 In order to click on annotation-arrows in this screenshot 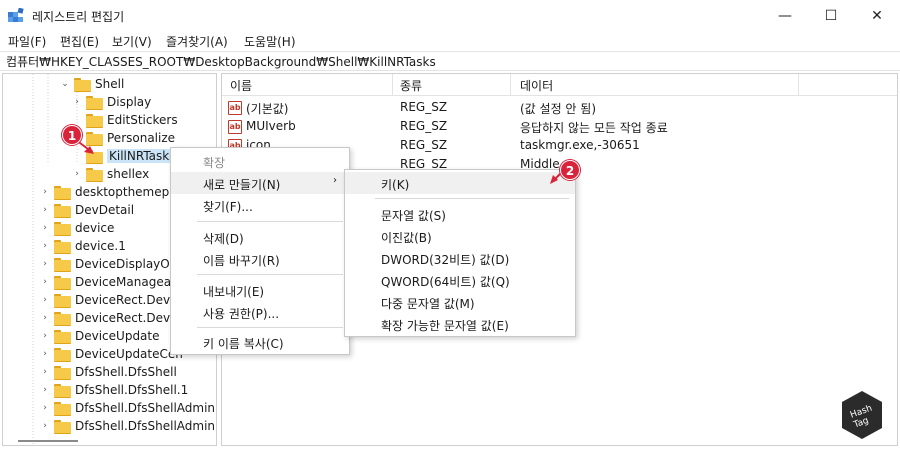, I will do `click(319, 161)`.